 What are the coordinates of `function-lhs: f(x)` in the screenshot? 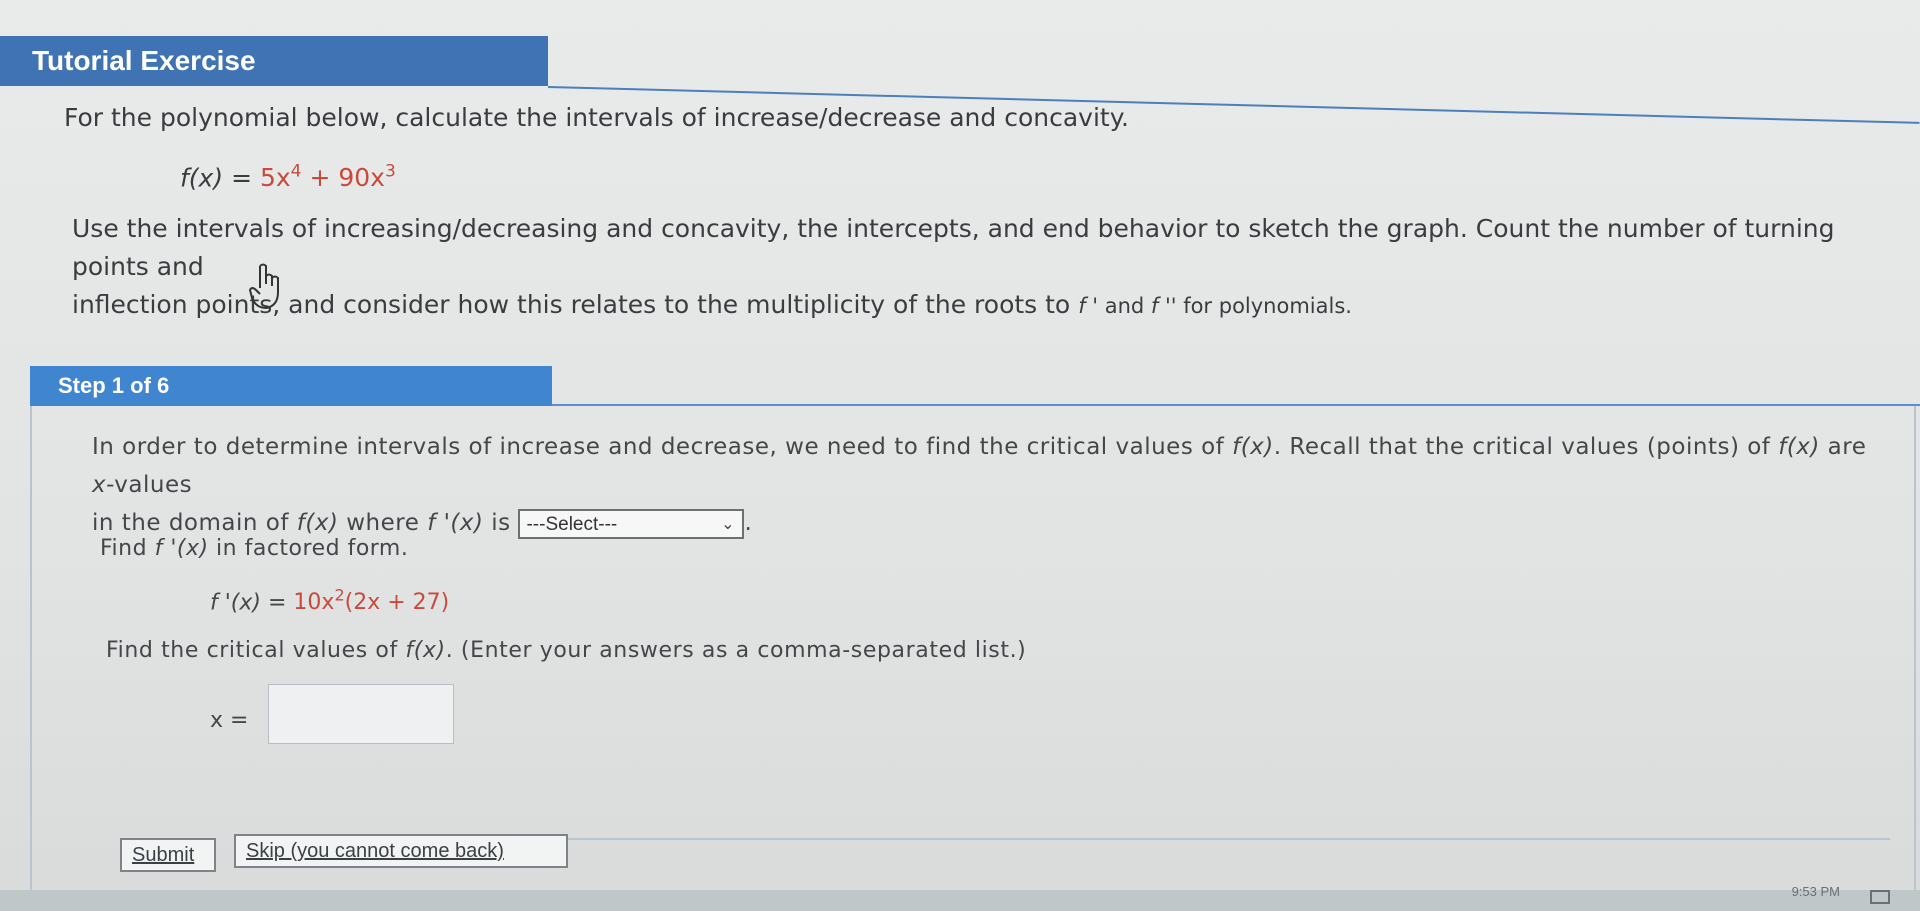 It's located at (202, 178).